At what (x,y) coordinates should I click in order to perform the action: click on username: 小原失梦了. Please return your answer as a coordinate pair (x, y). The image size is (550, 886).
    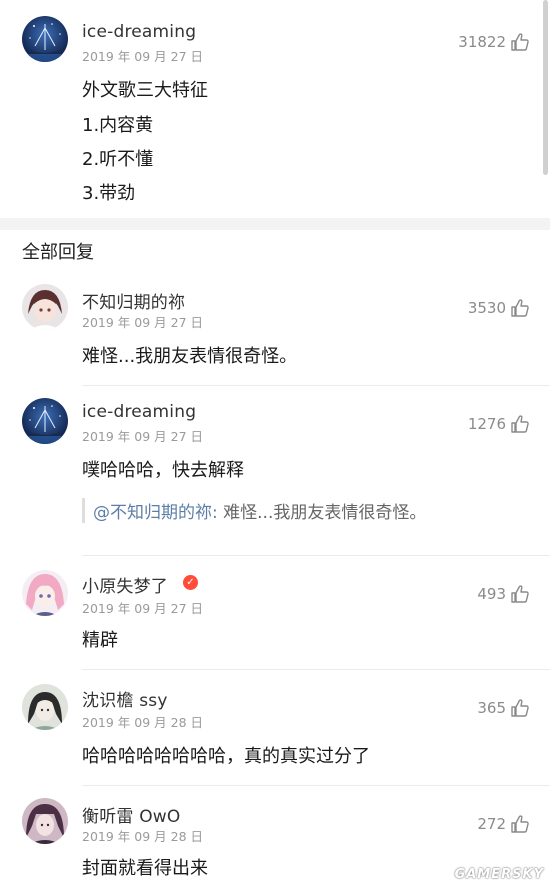
    Looking at the image, I should click on (125, 584).